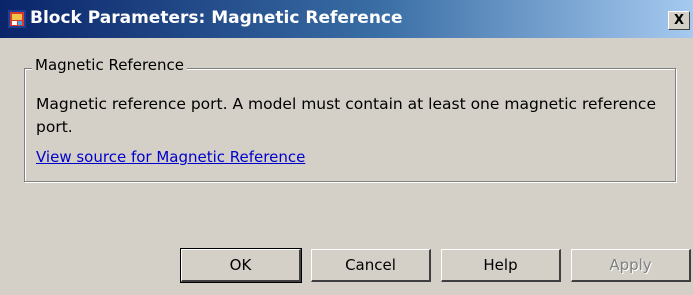  I want to click on window-title: Block Parameters: Magnetic Reference, so click(216, 18).